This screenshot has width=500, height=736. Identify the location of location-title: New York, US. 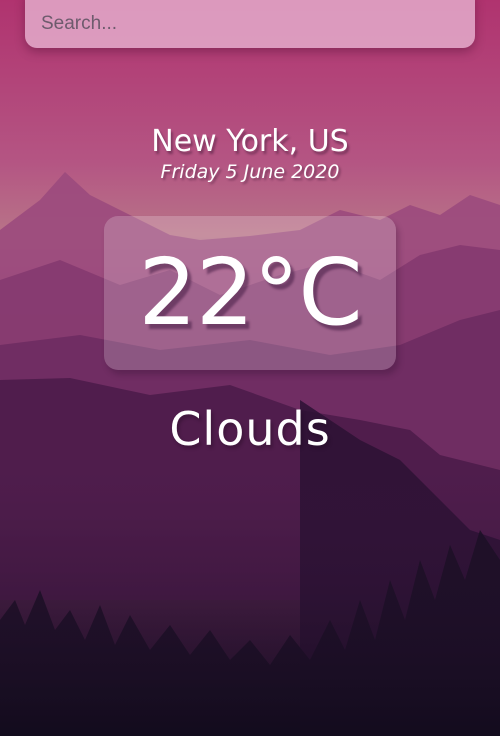
(250, 141).